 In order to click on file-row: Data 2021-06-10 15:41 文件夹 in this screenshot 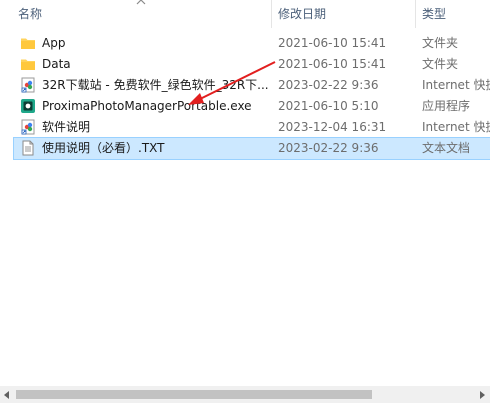, I will do `click(252, 64)`.